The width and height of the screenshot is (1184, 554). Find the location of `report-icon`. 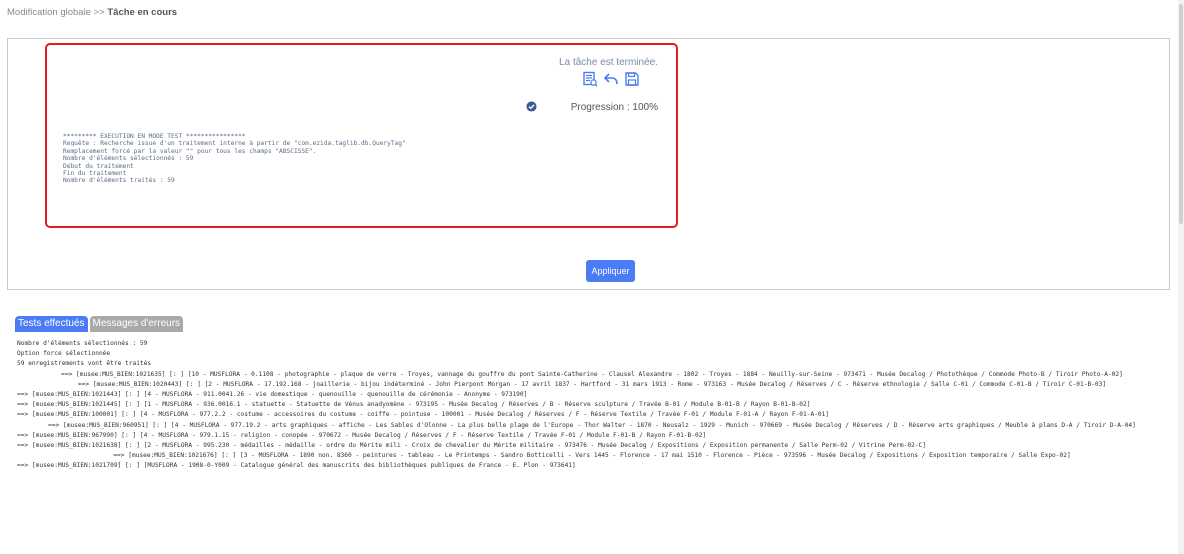

report-icon is located at coordinates (590, 79).